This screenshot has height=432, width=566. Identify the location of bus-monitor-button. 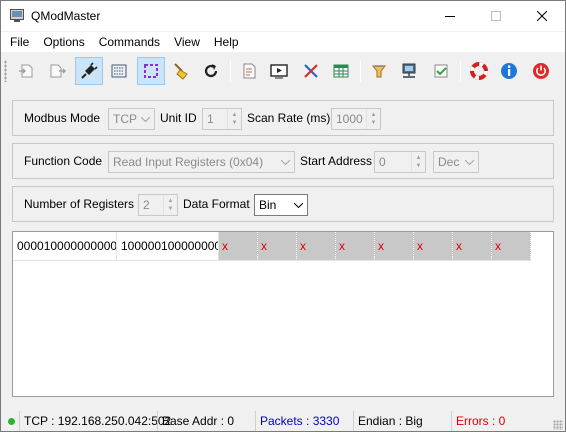
(279, 71).